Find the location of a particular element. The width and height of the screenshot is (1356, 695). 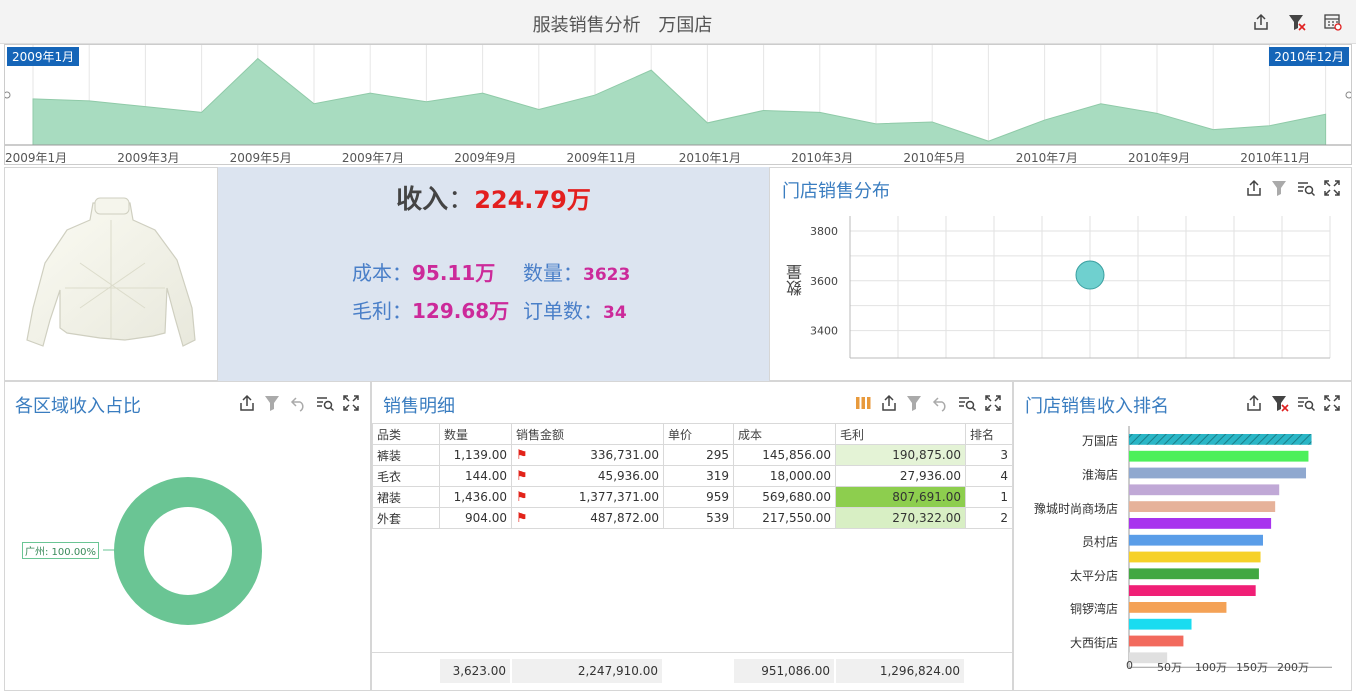

column-header: 销售金额 is located at coordinates (587, 434).